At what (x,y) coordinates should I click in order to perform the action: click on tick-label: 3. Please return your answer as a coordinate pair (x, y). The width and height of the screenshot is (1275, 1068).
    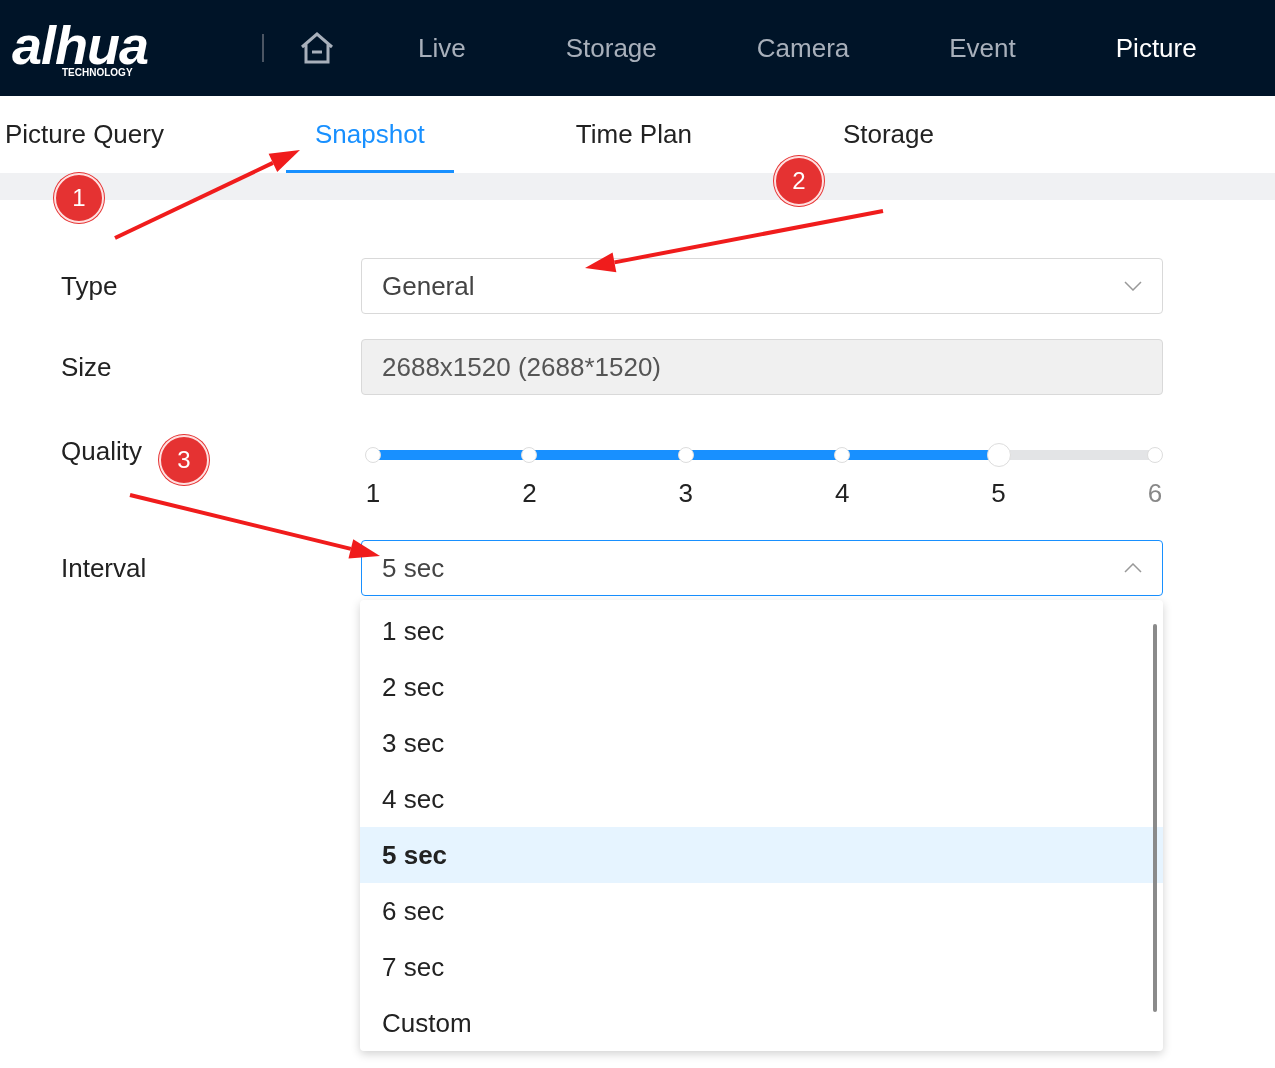
    Looking at the image, I should click on (686, 493).